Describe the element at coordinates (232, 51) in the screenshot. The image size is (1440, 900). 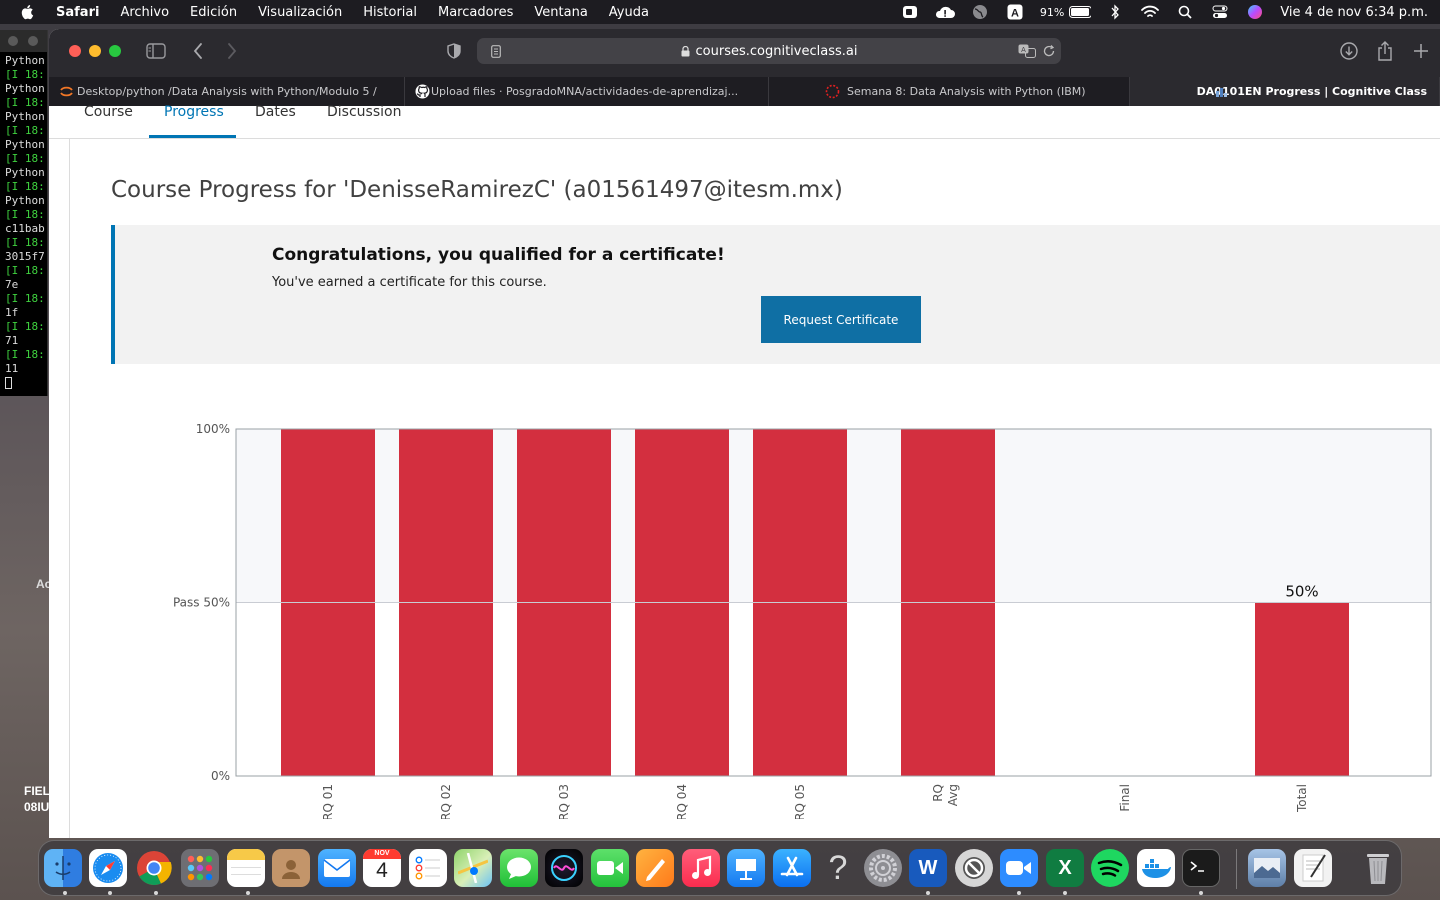
I see `forward-button` at that location.